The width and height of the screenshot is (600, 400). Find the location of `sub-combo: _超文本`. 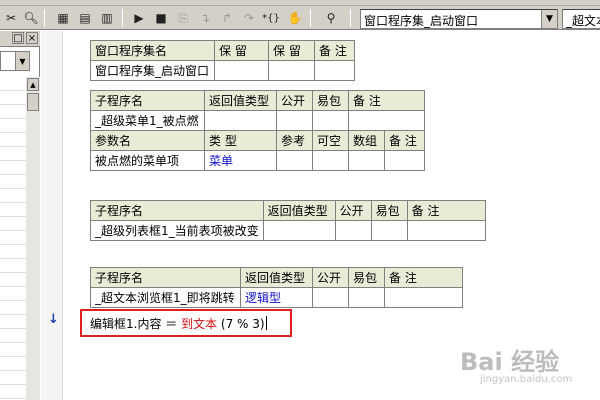

sub-combo: _超文本 is located at coordinates (581, 19).